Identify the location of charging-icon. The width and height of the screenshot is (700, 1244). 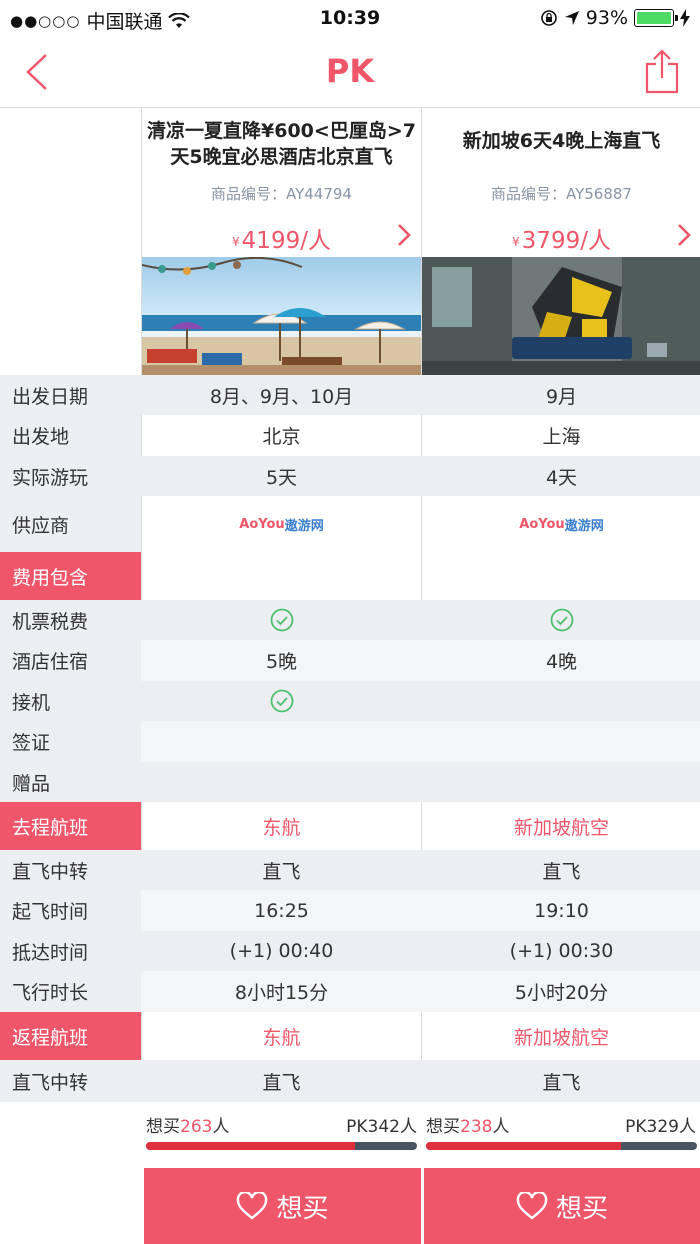
(685, 18).